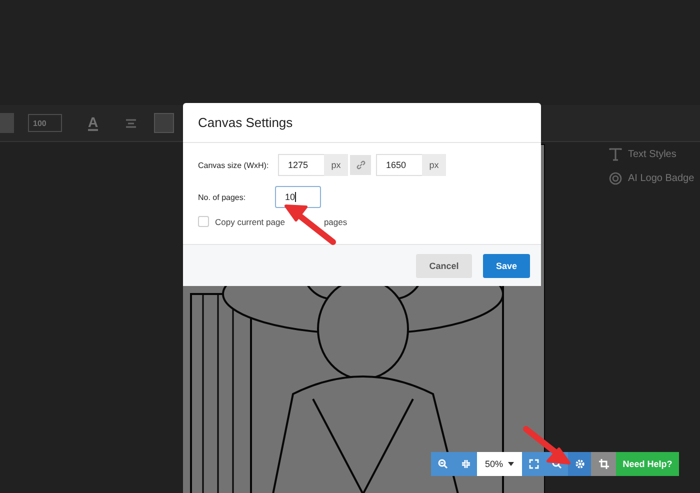  I want to click on crop-icon, so click(603, 464).